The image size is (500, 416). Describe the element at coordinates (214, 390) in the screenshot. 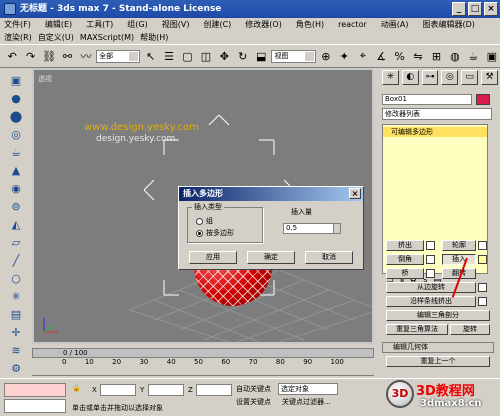

I see `z-coordinate-field` at that location.